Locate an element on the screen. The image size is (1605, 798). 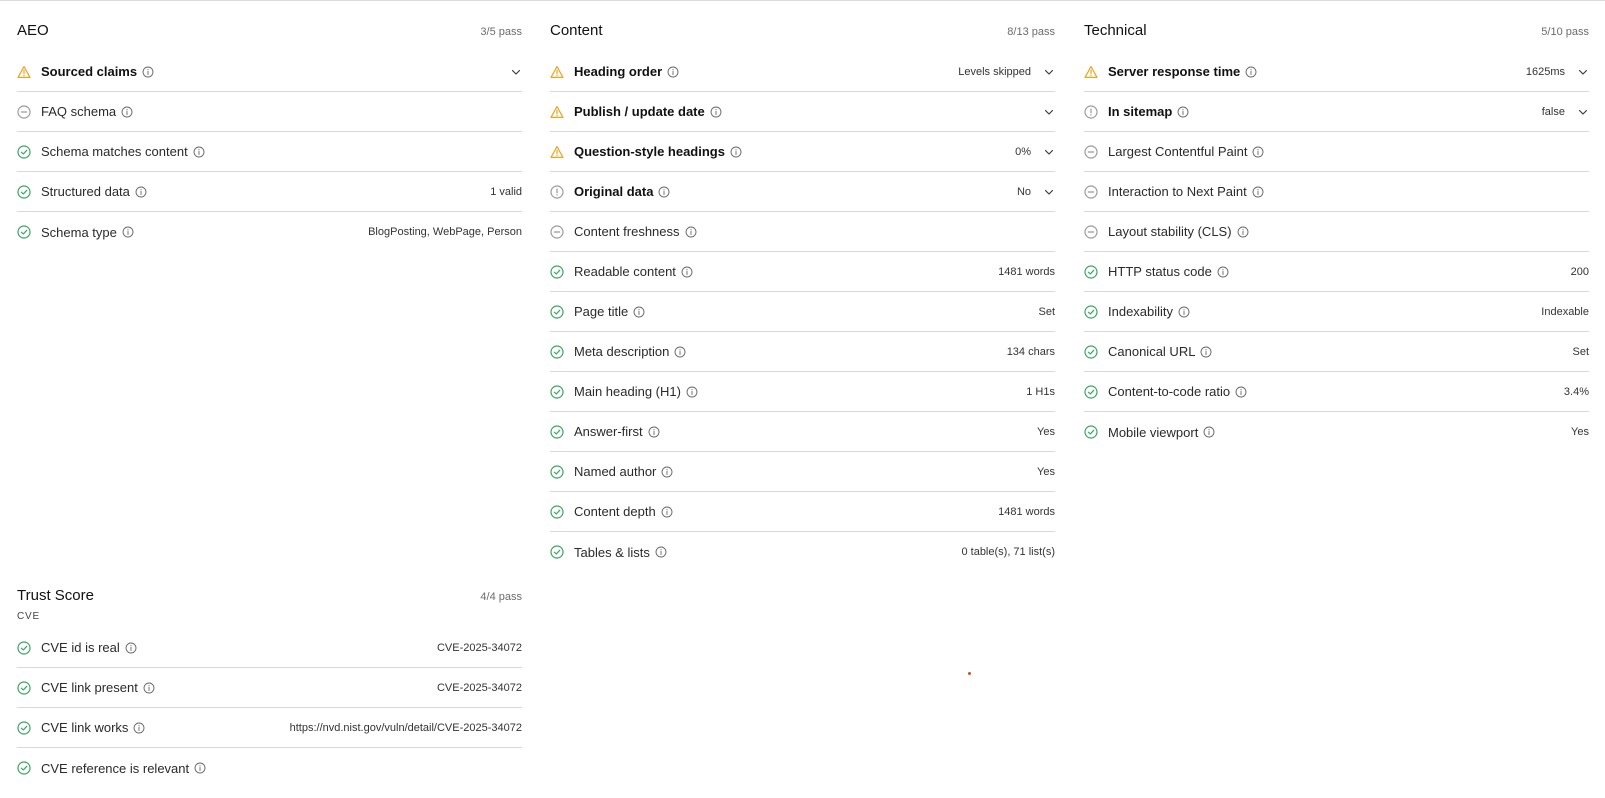
check-label: Content-to-code ratio is located at coordinates (1177, 391).